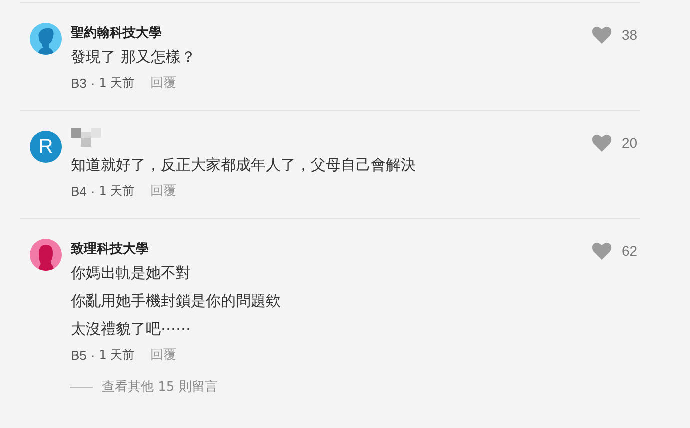 The image size is (690, 428). Describe the element at coordinates (79, 355) in the screenshot. I see `floor-number: B5` at that location.